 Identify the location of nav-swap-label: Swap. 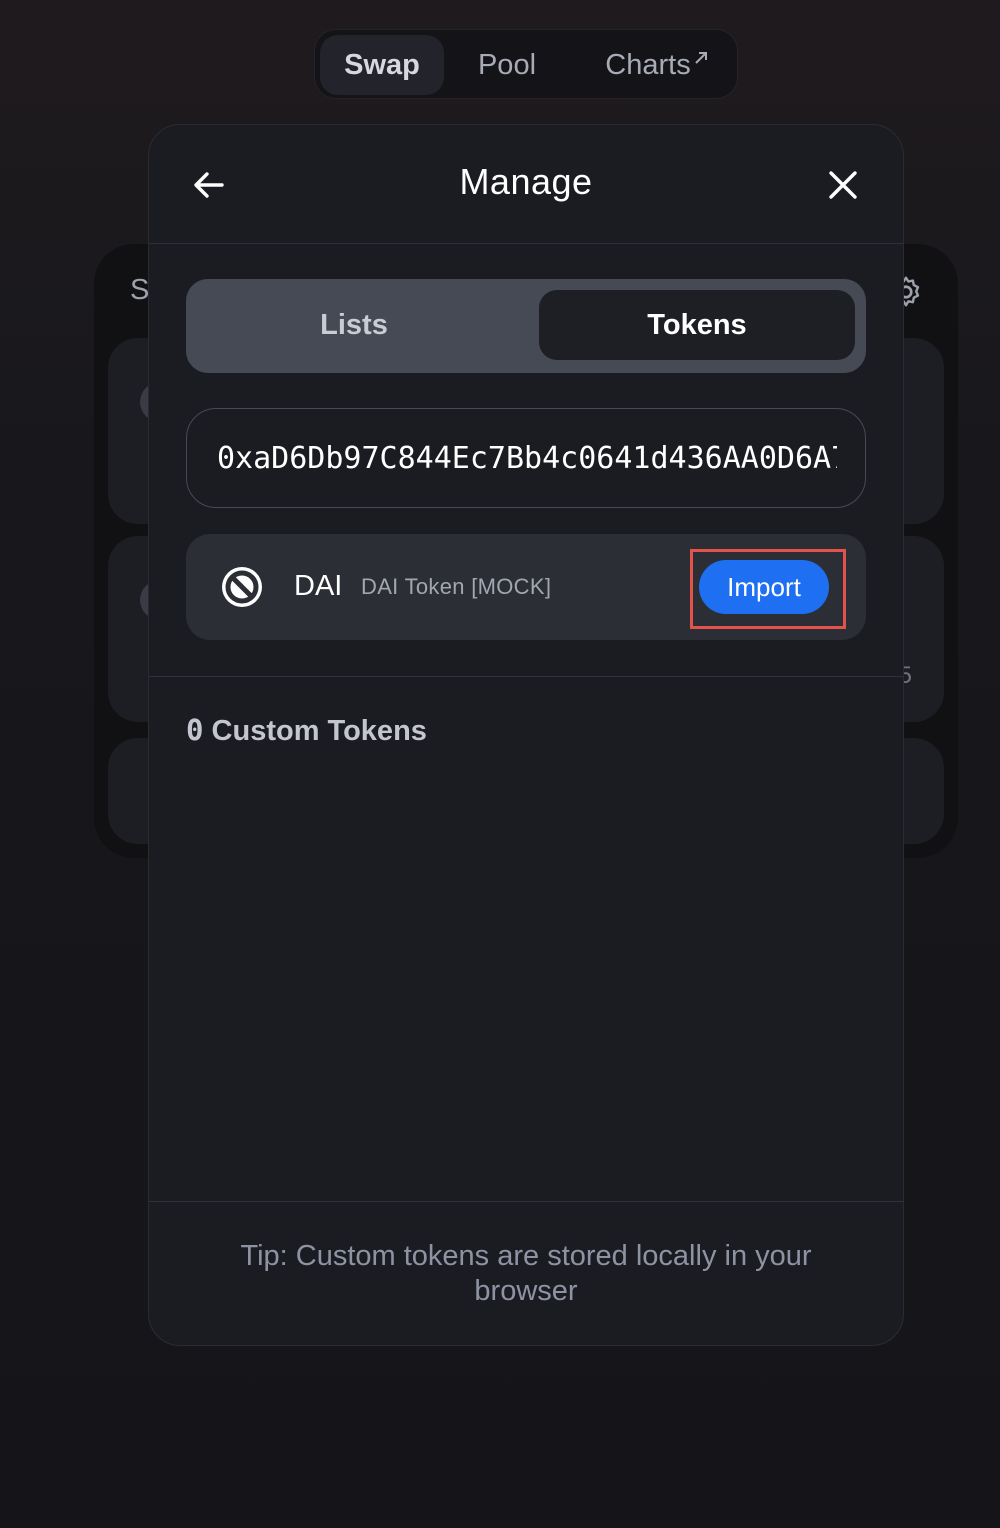
(382, 65).